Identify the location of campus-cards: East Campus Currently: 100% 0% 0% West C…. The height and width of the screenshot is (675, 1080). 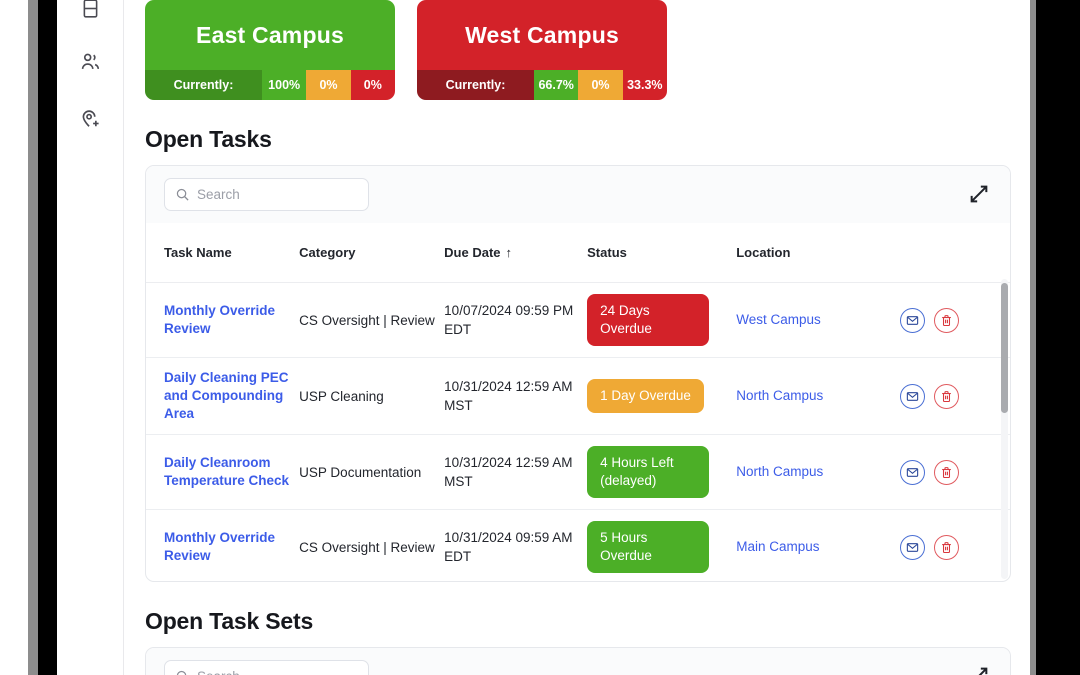
(577, 50).